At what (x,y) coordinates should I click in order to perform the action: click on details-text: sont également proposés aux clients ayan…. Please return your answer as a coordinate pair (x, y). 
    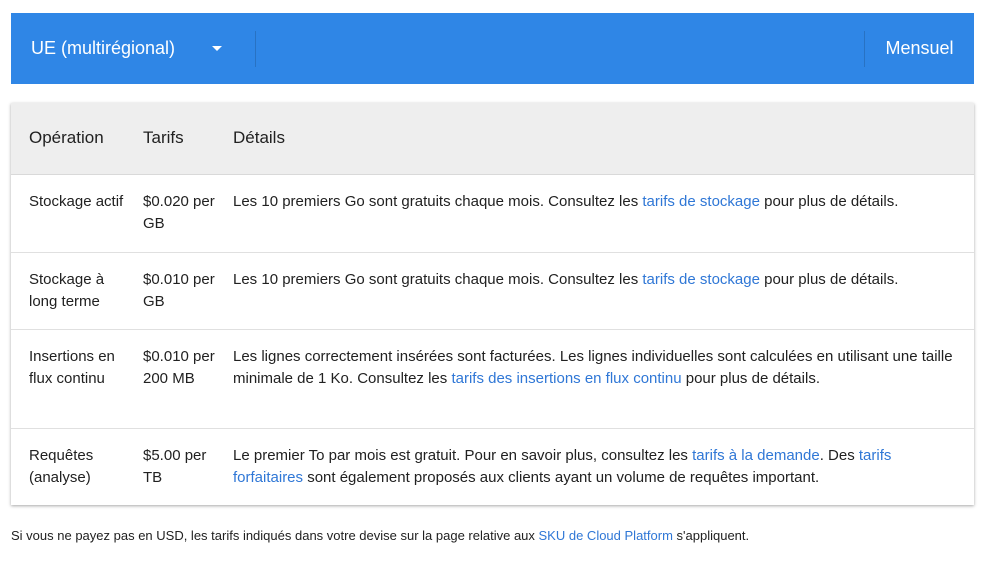
    Looking at the image, I should click on (561, 477).